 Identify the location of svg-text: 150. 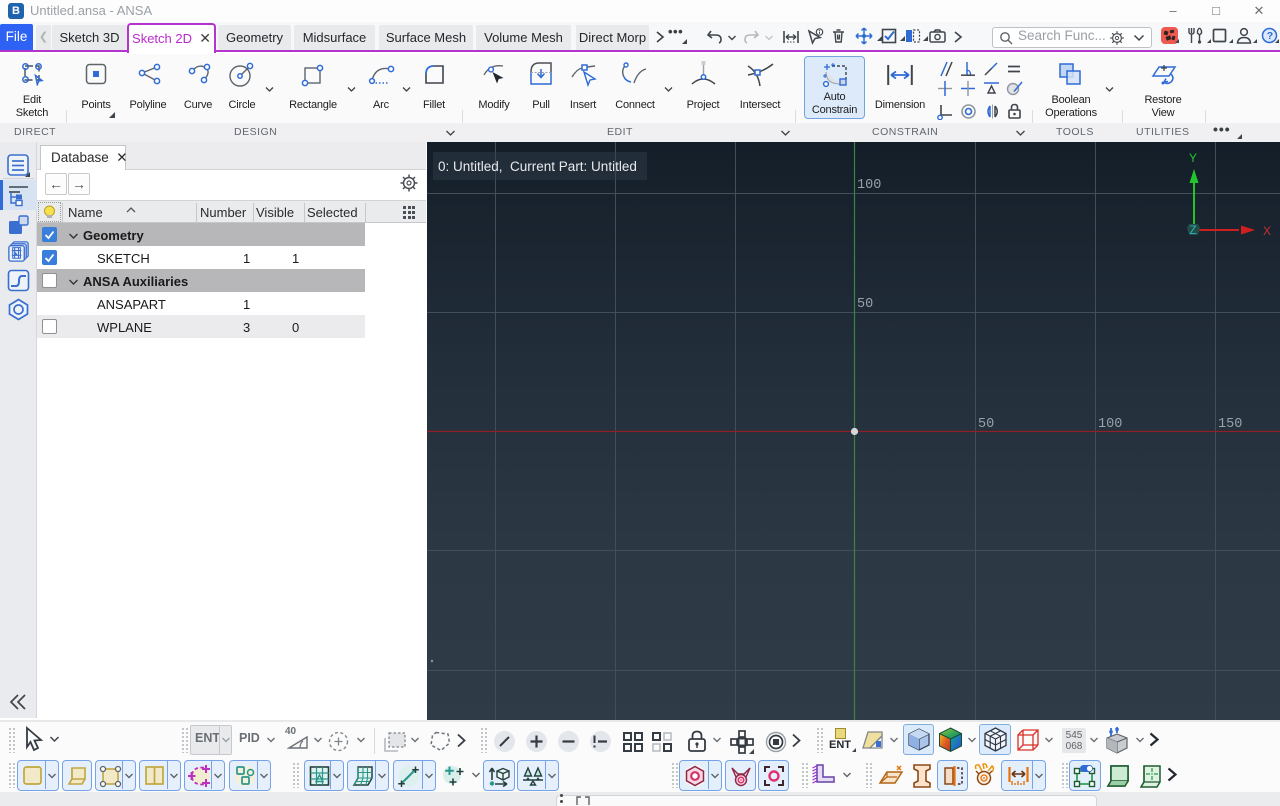
(1230, 424).